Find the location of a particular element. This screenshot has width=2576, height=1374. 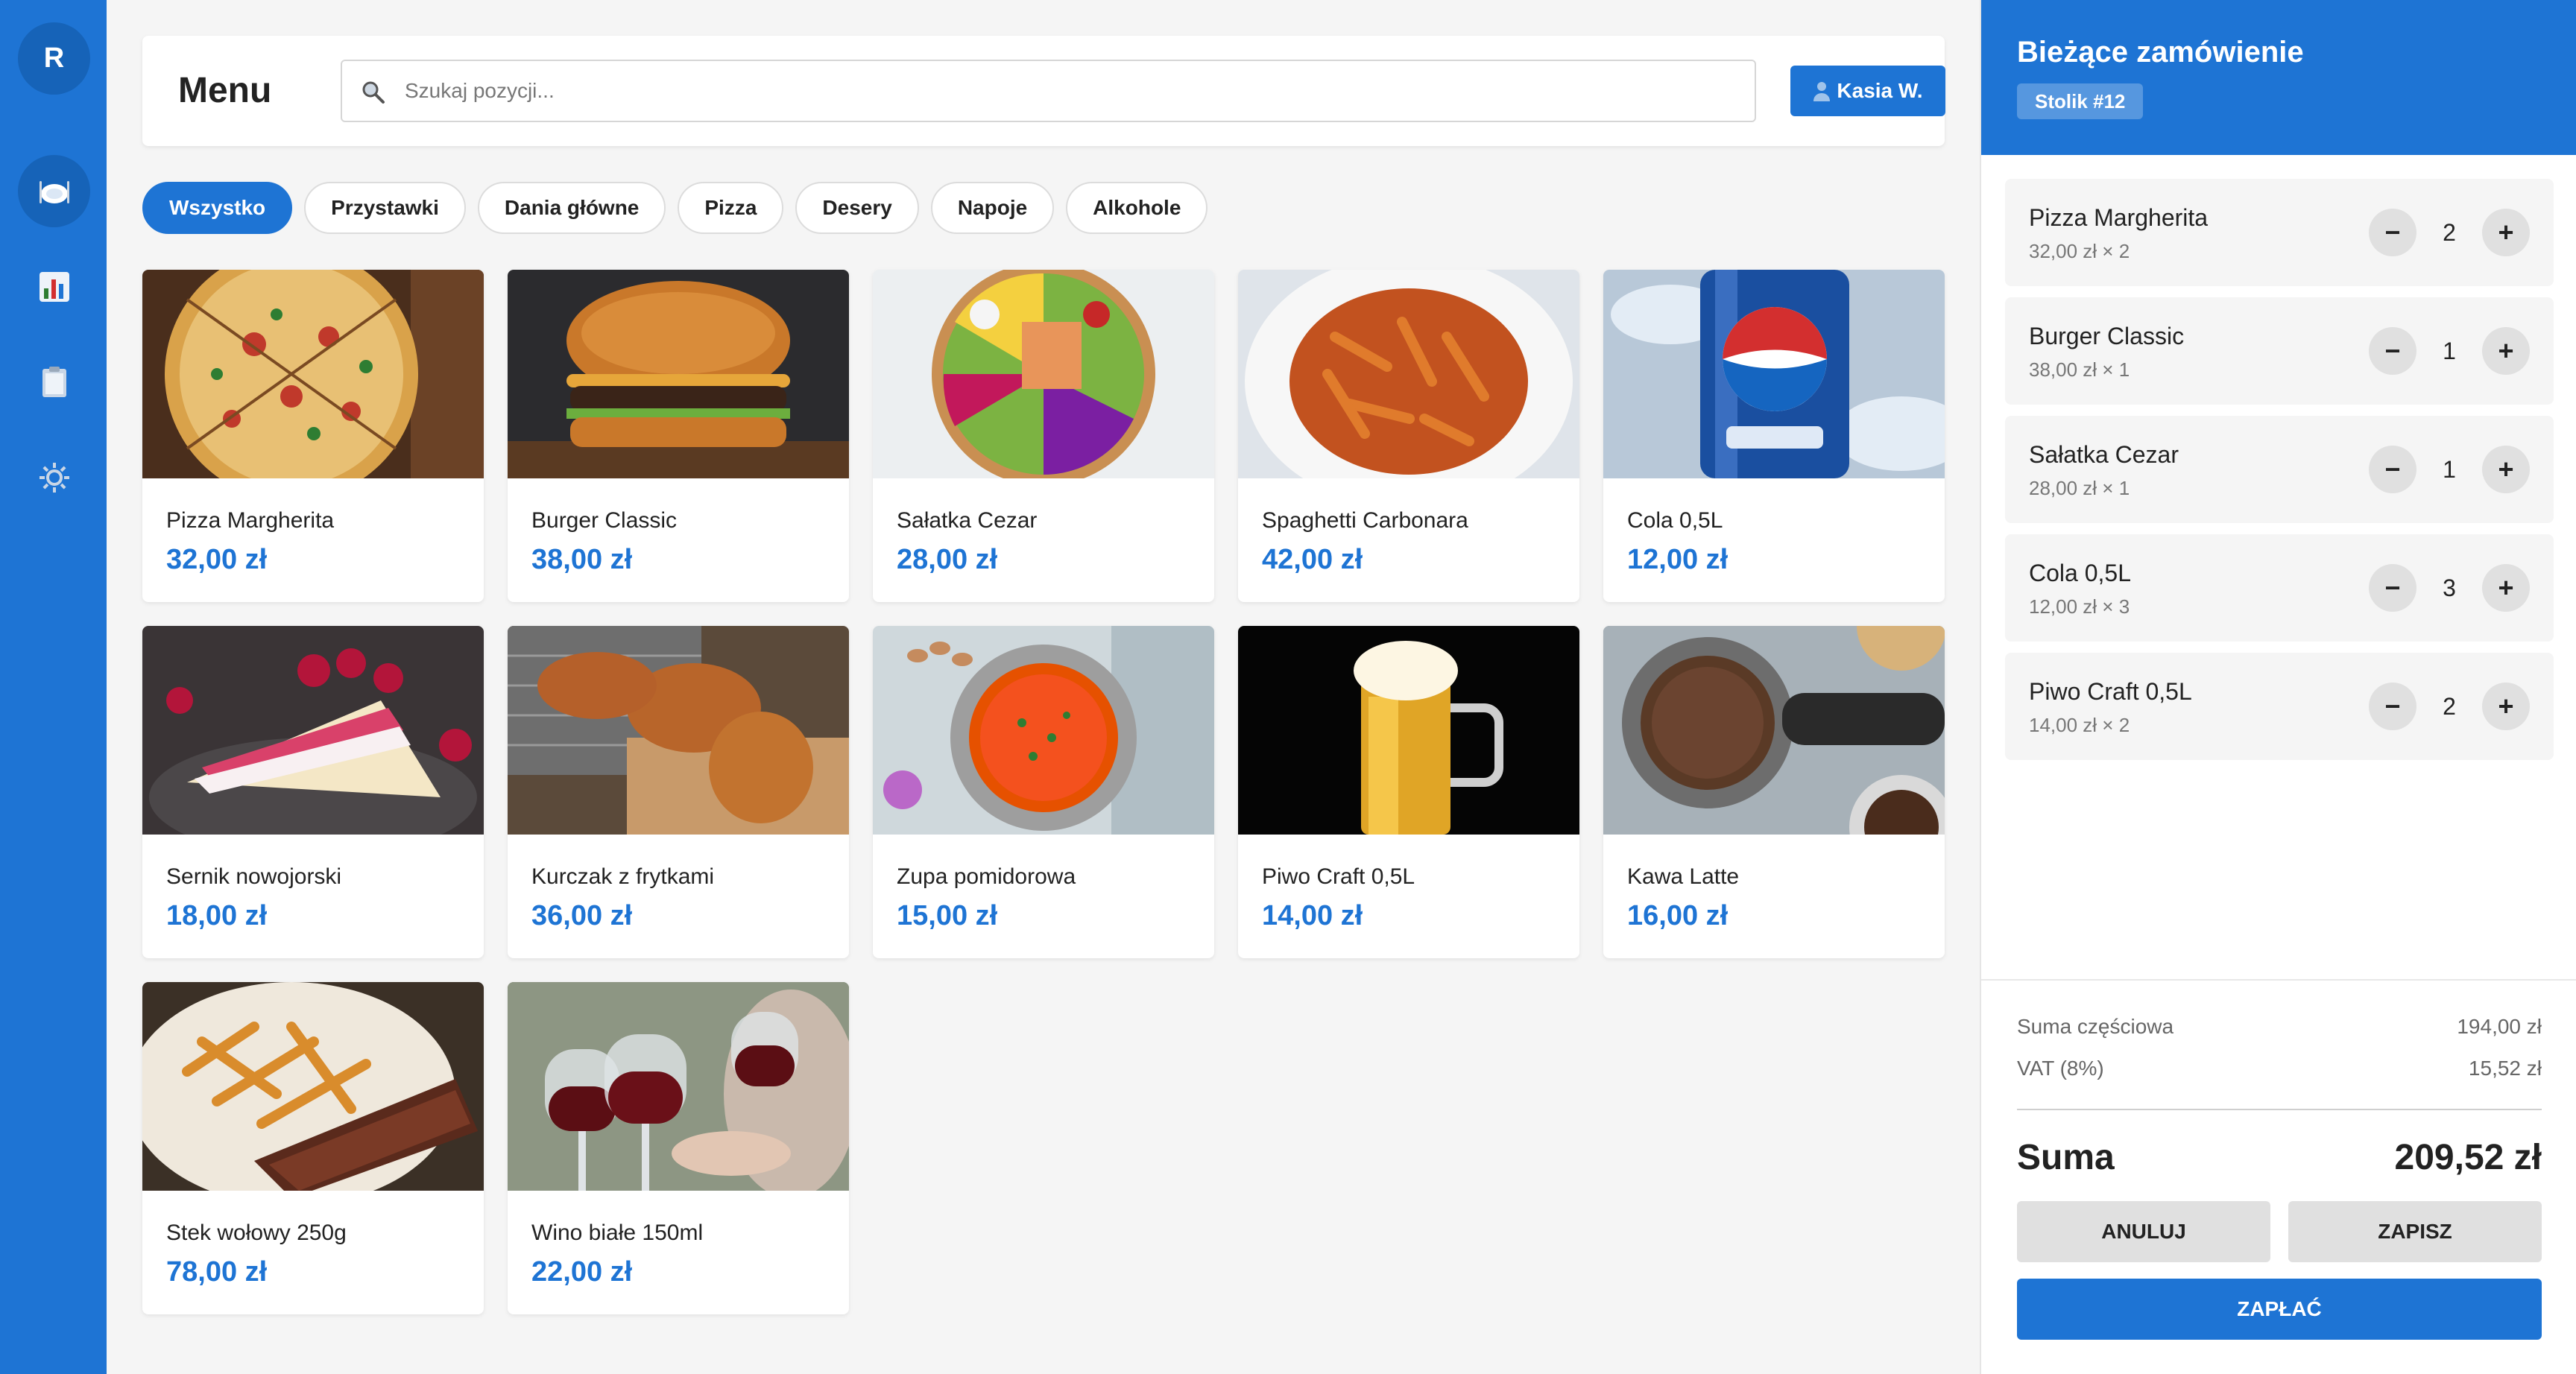

nav-orders-button is located at coordinates (54, 382).